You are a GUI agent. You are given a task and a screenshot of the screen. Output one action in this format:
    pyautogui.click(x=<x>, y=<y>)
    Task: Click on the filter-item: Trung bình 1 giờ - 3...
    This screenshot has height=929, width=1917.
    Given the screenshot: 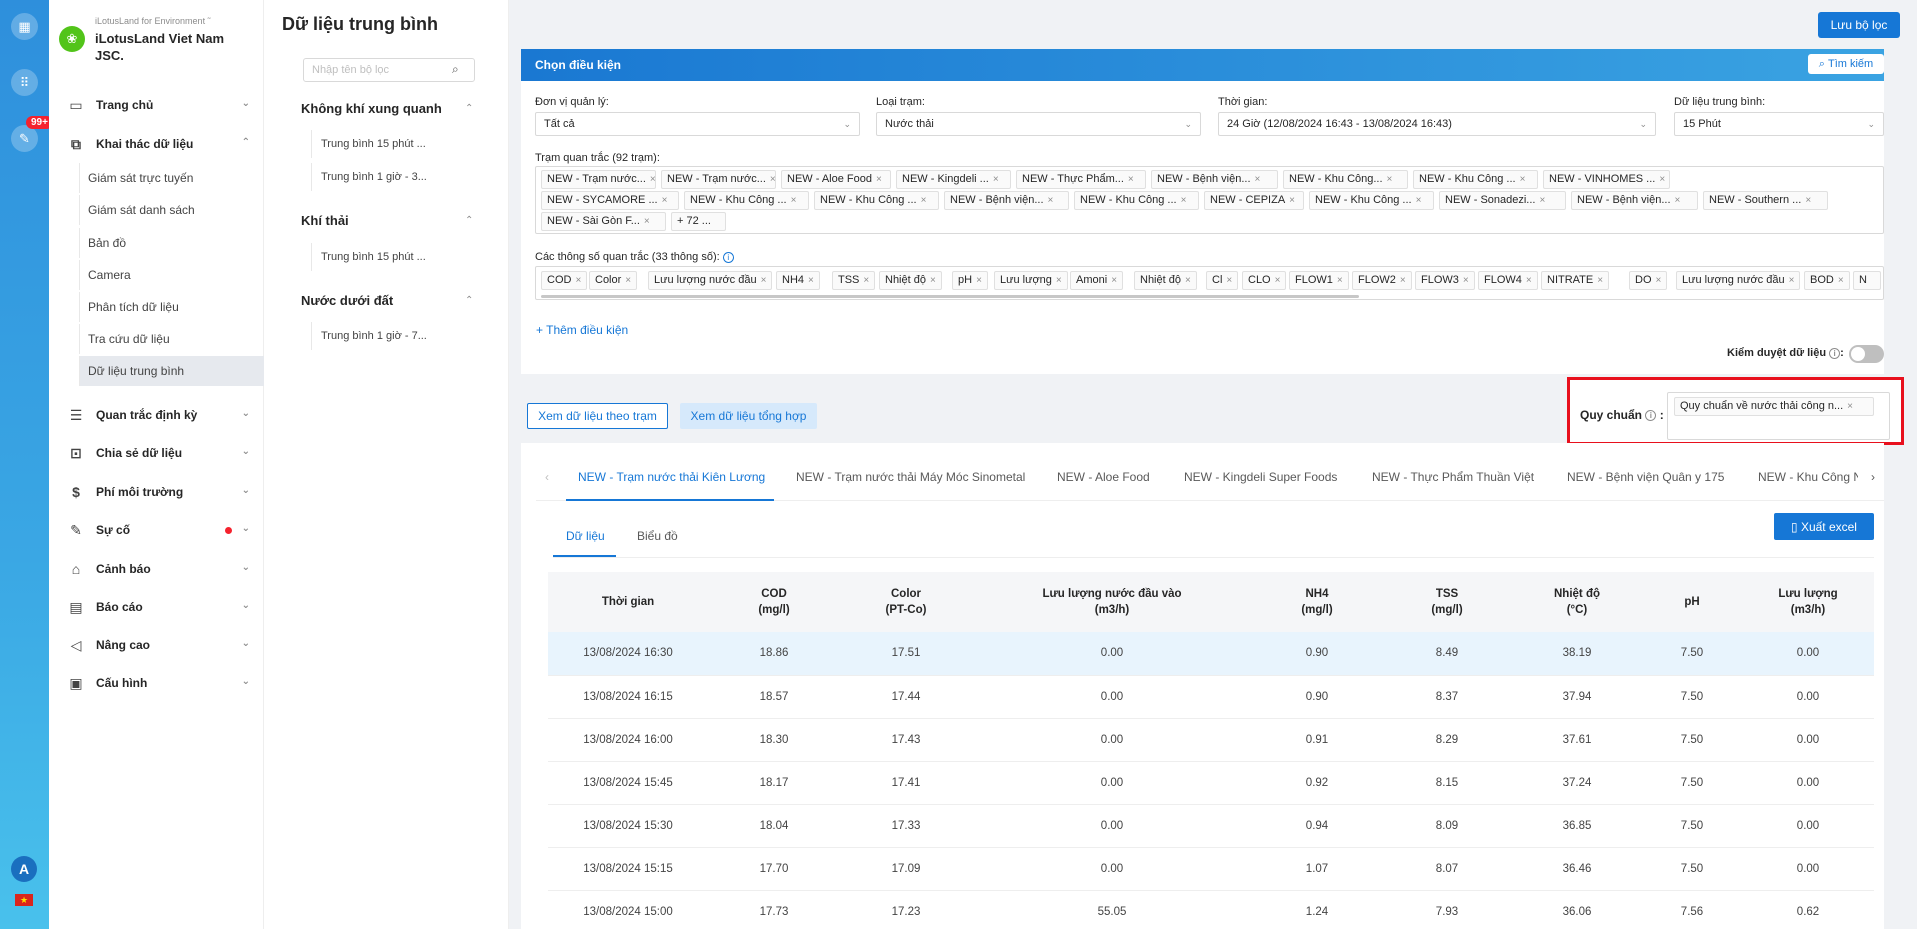 What is the action you would take?
    pyautogui.click(x=396, y=177)
    